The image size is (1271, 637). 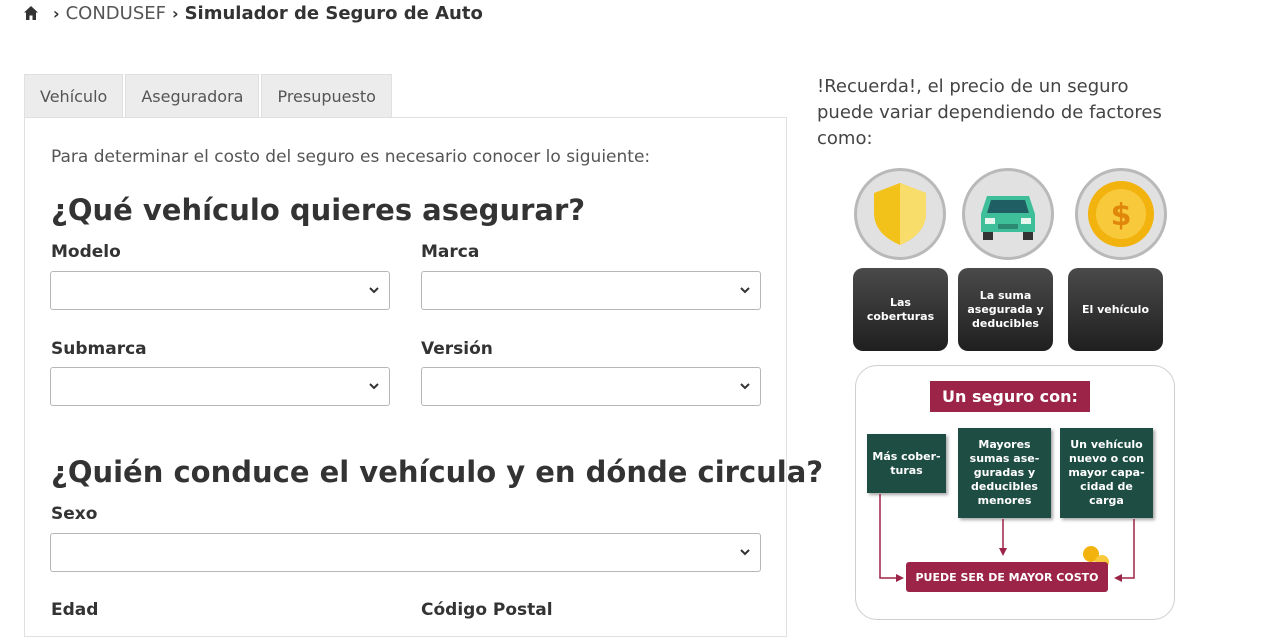 I want to click on section-vehicle-title: ¿Qué vehículo quieres asegurar?, so click(x=318, y=210).